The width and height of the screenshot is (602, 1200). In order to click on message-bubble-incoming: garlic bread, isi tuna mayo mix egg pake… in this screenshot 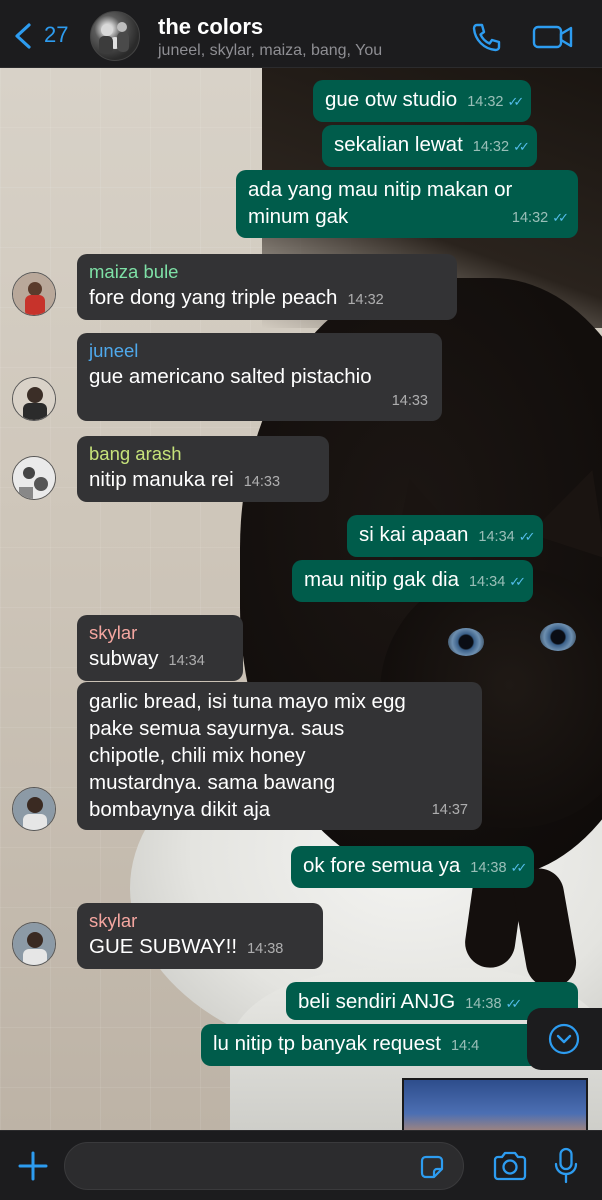, I will do `click(279, 756)`.